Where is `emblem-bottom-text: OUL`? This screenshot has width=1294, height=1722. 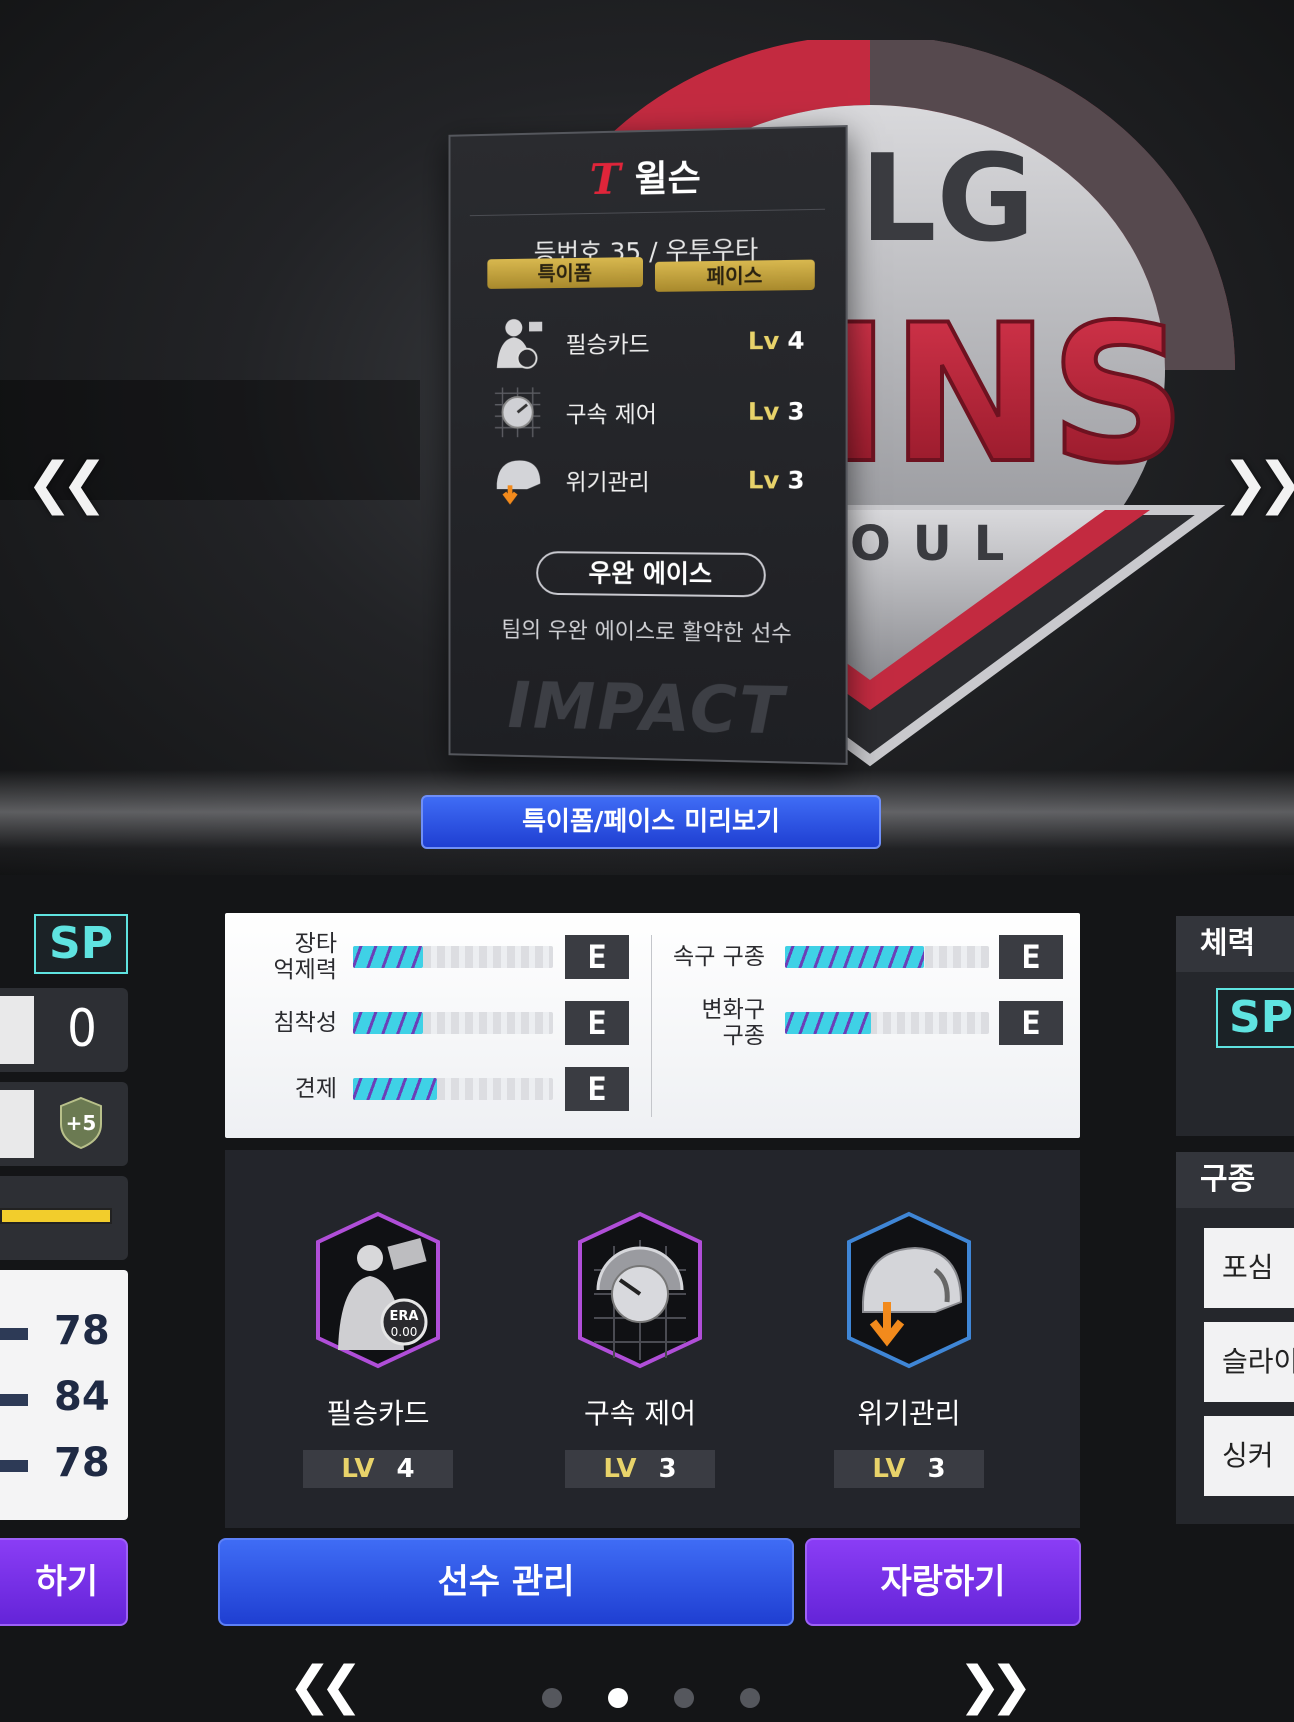
emblem-bottom-text: OUL is located at coordinates (938, 544).